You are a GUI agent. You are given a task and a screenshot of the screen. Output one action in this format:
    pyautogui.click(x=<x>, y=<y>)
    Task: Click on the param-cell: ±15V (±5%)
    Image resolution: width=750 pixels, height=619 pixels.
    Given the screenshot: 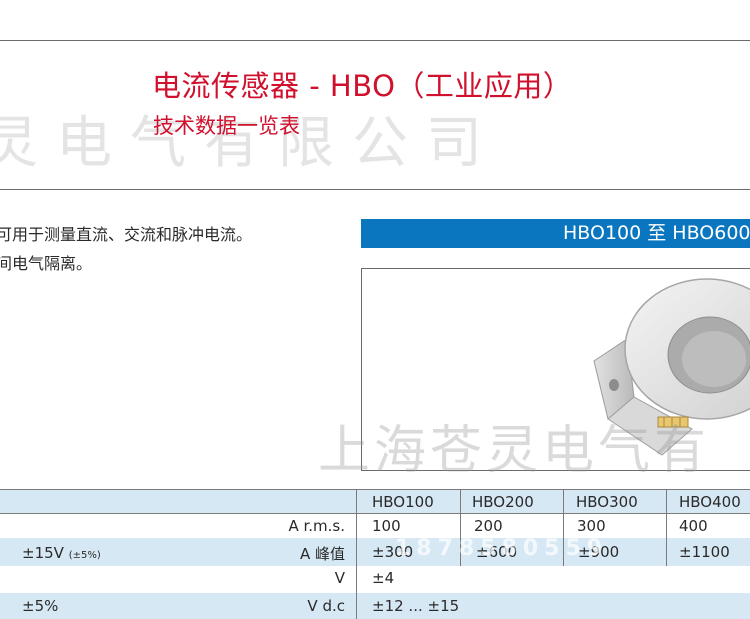 What is the action you would take?
    pyautogui.click(x=61, y=553)
    